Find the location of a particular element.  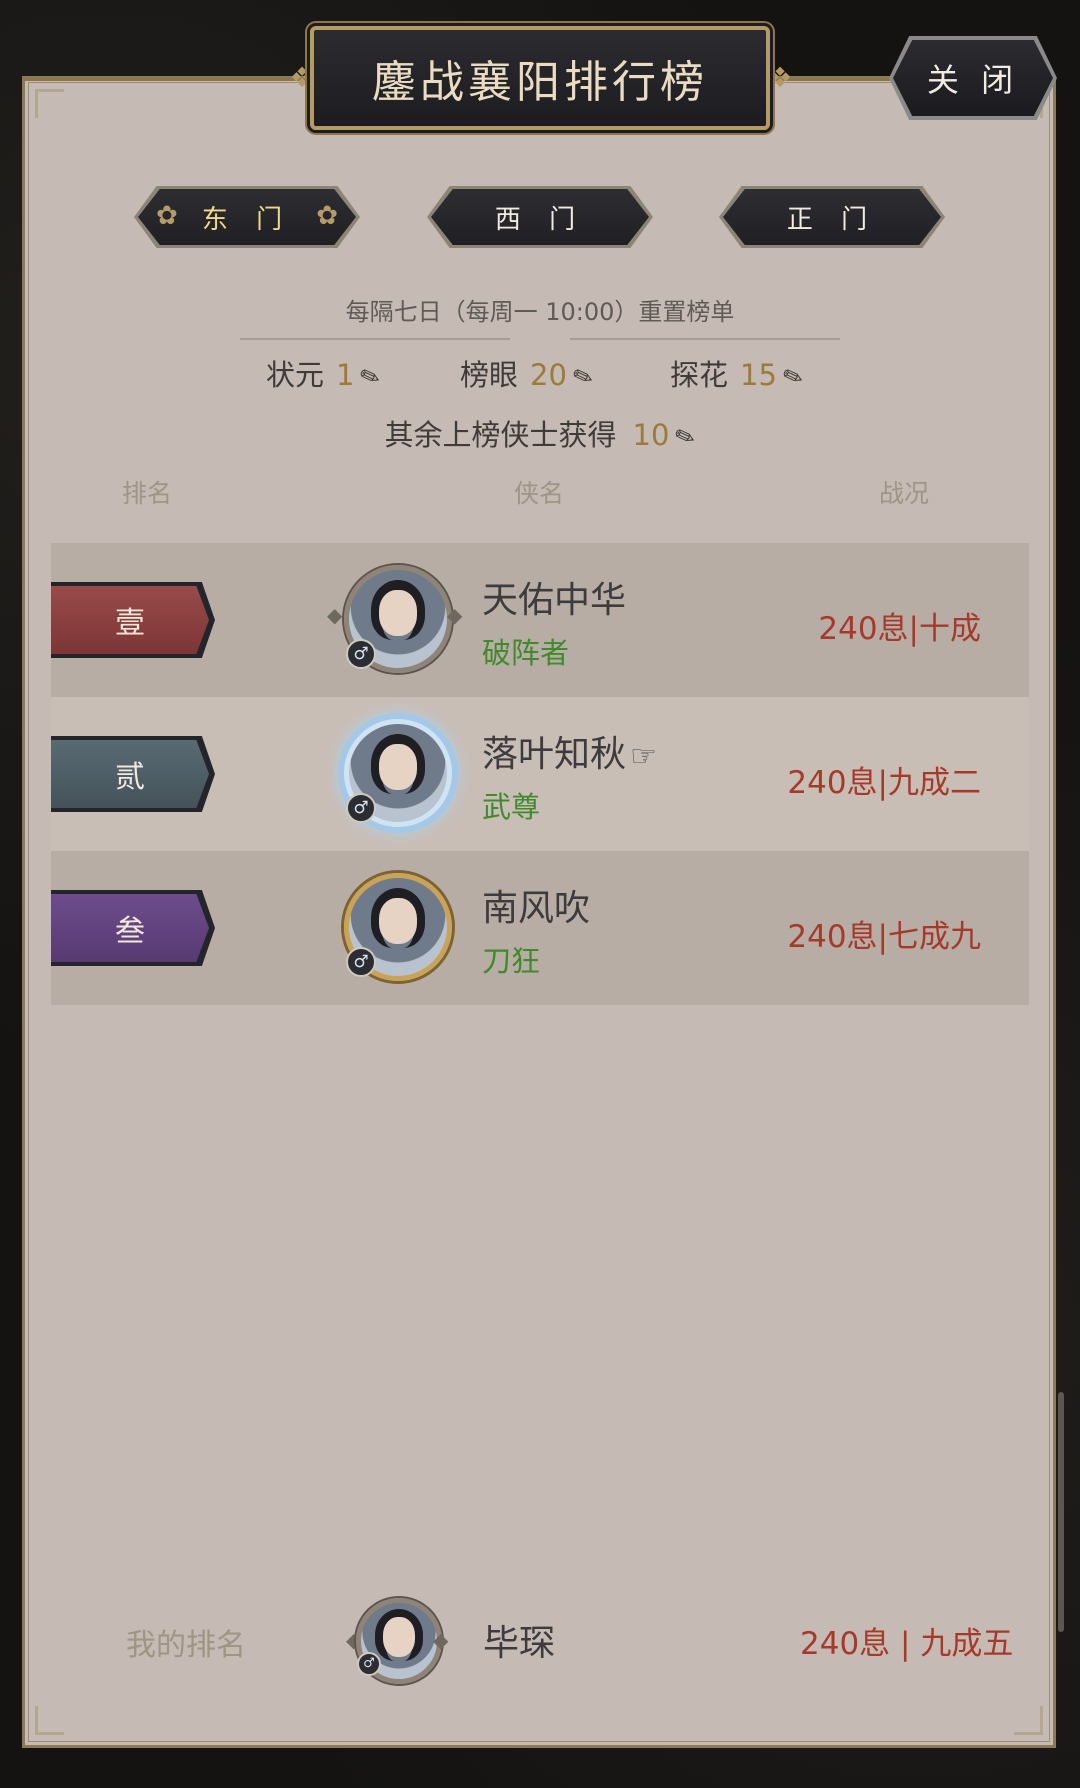

player-name: 落叶知秋 ☞ is located at coordinates (569, 754).